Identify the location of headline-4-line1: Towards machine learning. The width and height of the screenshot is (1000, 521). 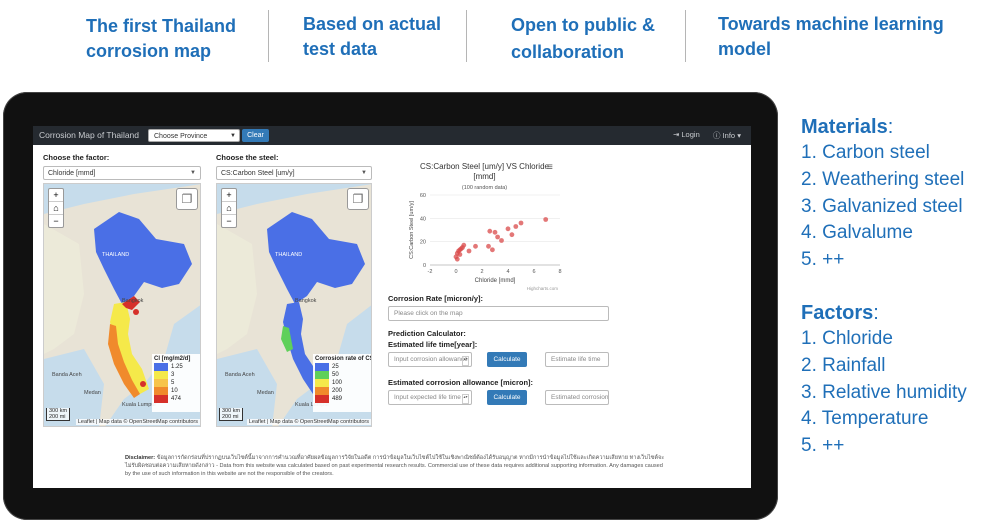
(831, 24).